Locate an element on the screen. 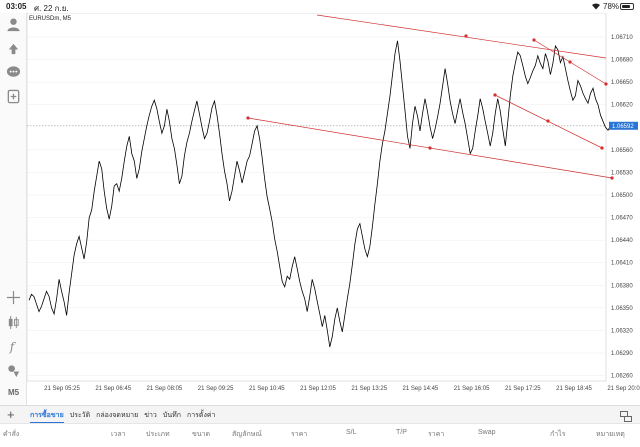 This screenshot has height=447, width=640. y-tick-label: 1.06500 is located at coordinates (622, 196).